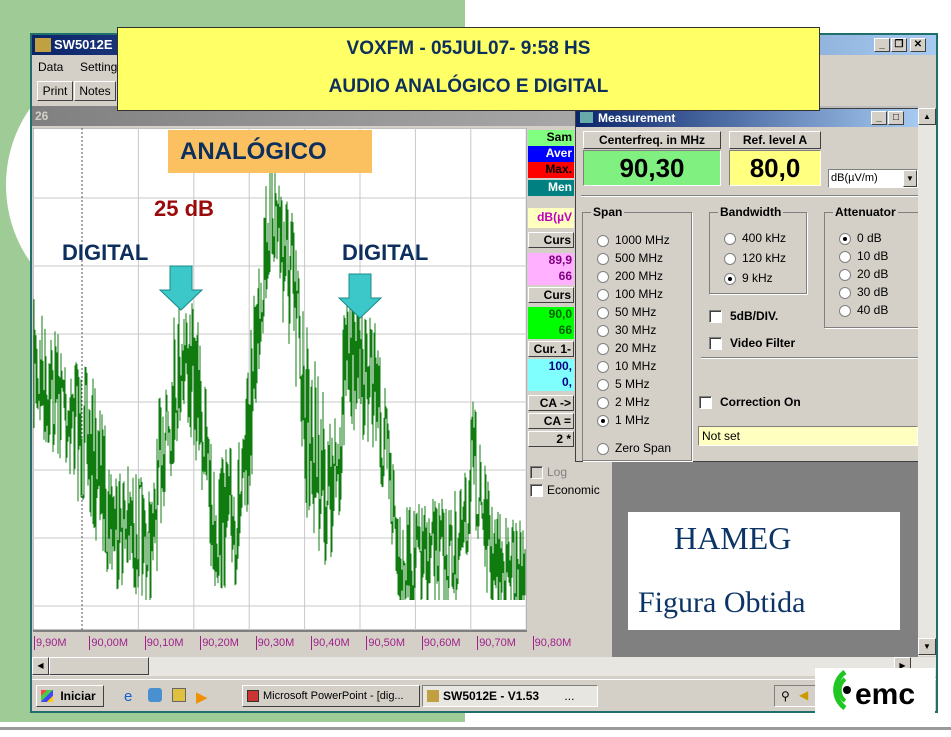  Describe the element at coordinates (623, 384) in the screenshot. I see `span-option: 5 MHz` at that location.